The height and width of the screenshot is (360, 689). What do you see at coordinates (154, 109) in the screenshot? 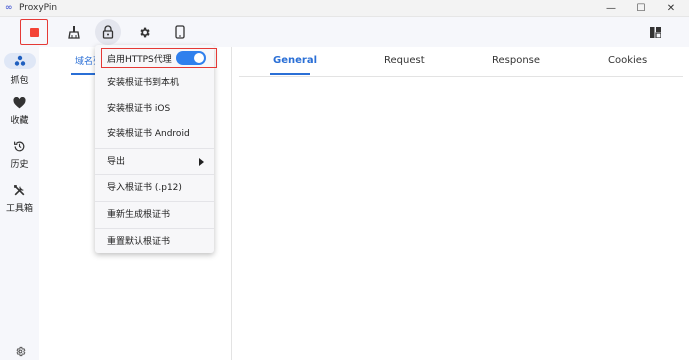
I see `menu-item-install-ios: 安装根证书 iOS` at bounding box center [154, 109].